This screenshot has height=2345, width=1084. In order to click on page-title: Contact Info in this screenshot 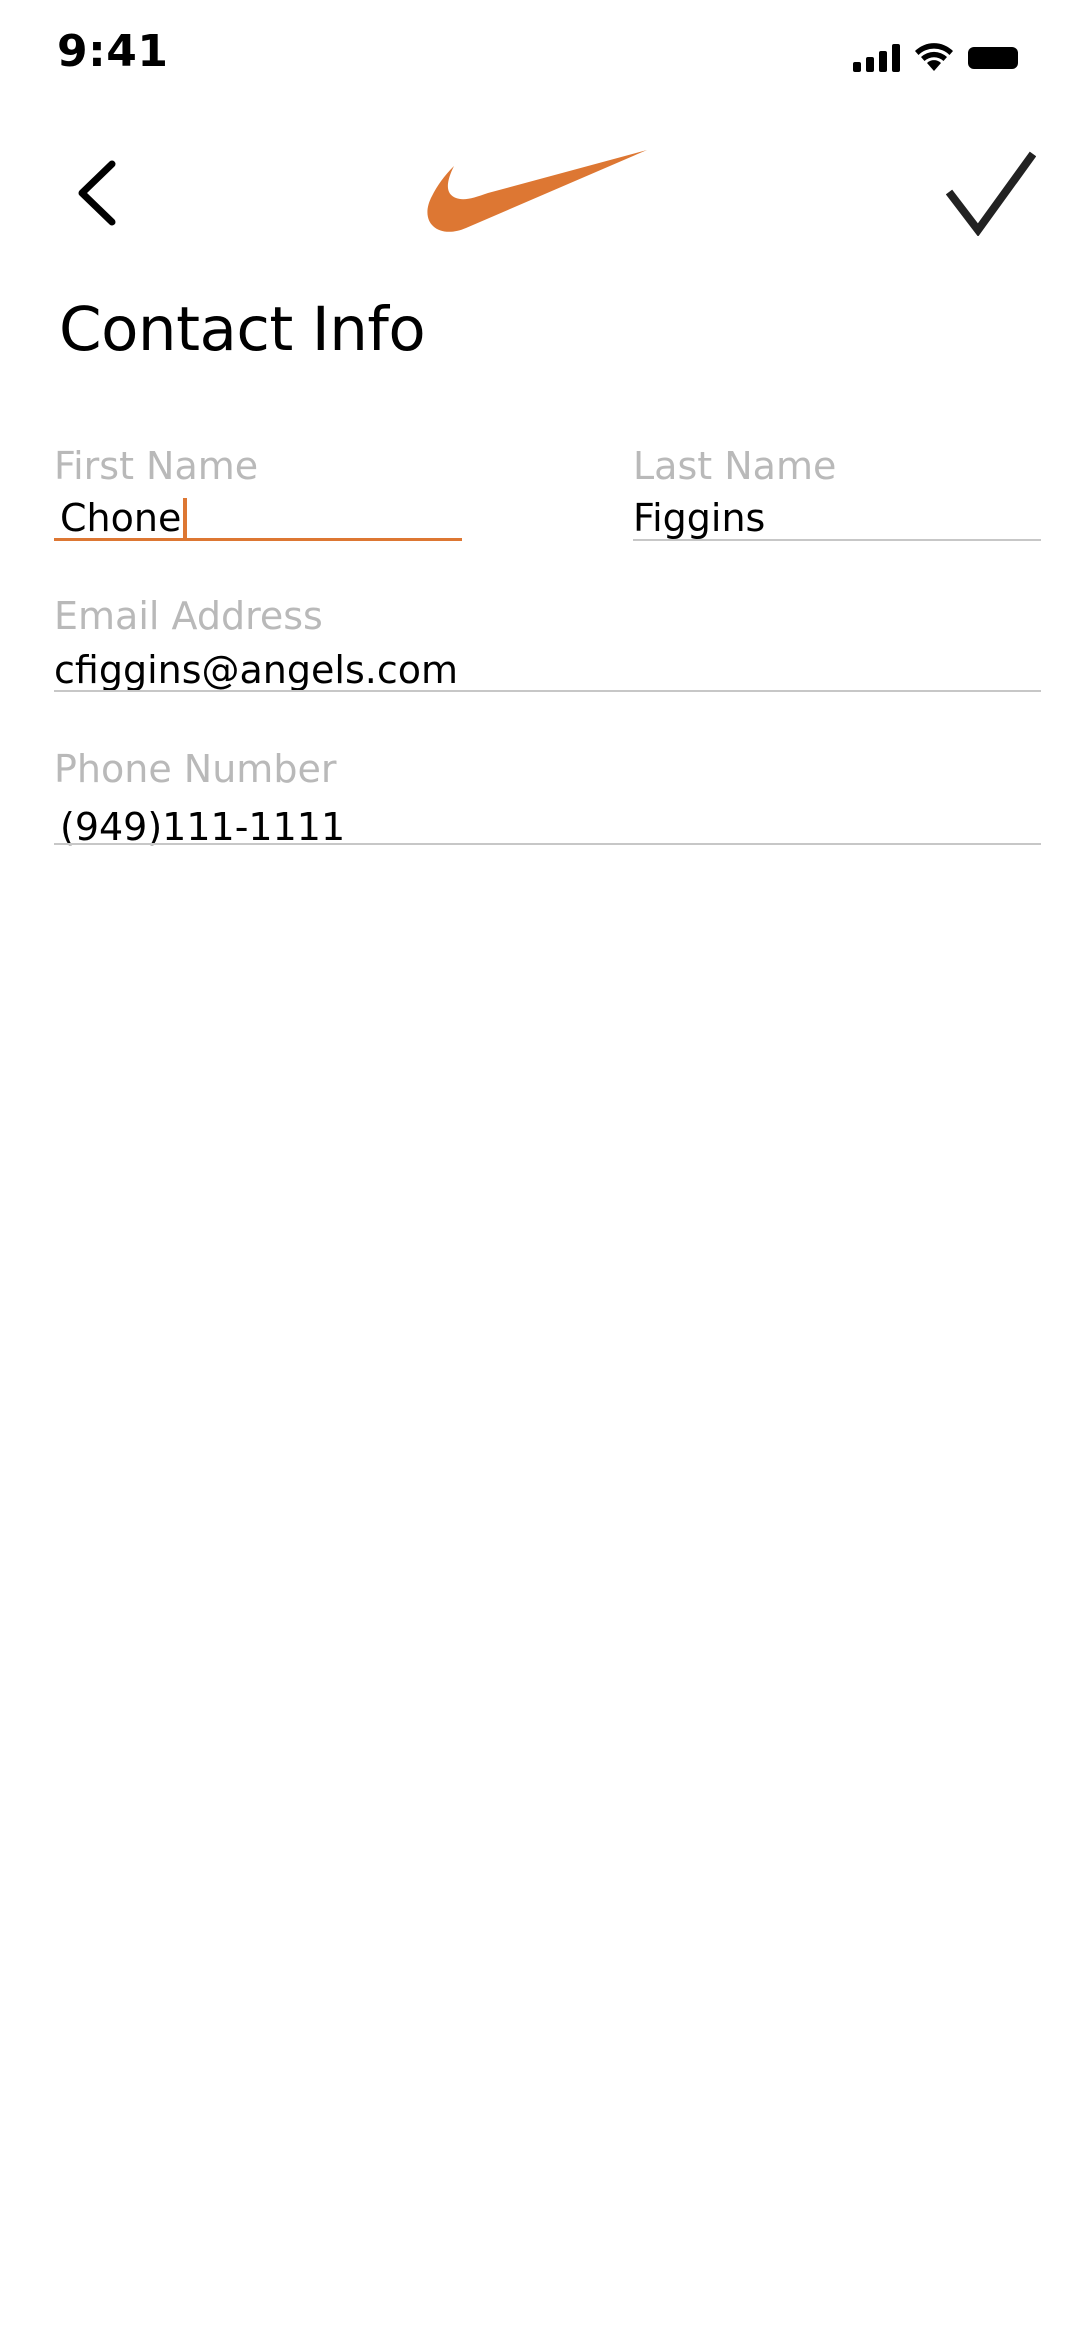, I will do `click(242, 329)`.